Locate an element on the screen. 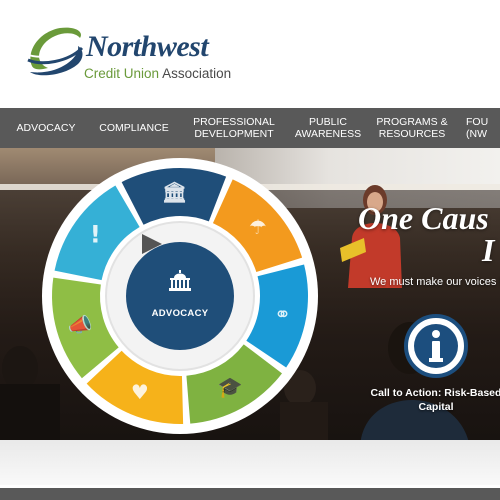 The height and width of the screenshot is (500, 500). logo-subtitle-part1: Credit Union is located at coordinates (122, 73).